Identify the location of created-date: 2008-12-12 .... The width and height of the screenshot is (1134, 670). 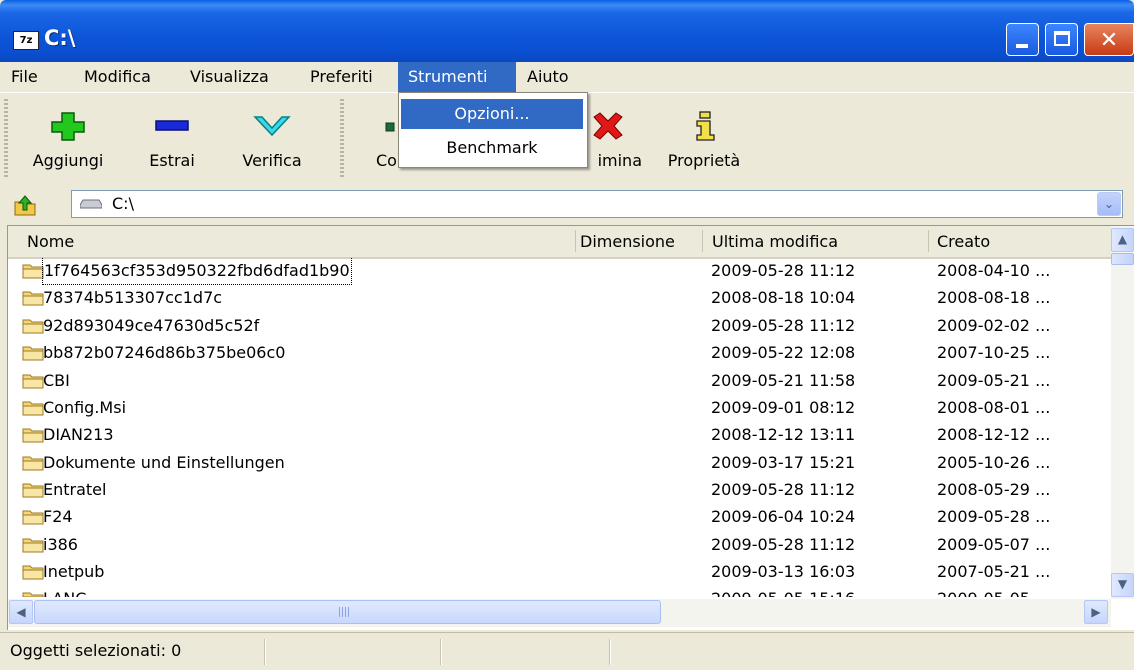
(994, 434).